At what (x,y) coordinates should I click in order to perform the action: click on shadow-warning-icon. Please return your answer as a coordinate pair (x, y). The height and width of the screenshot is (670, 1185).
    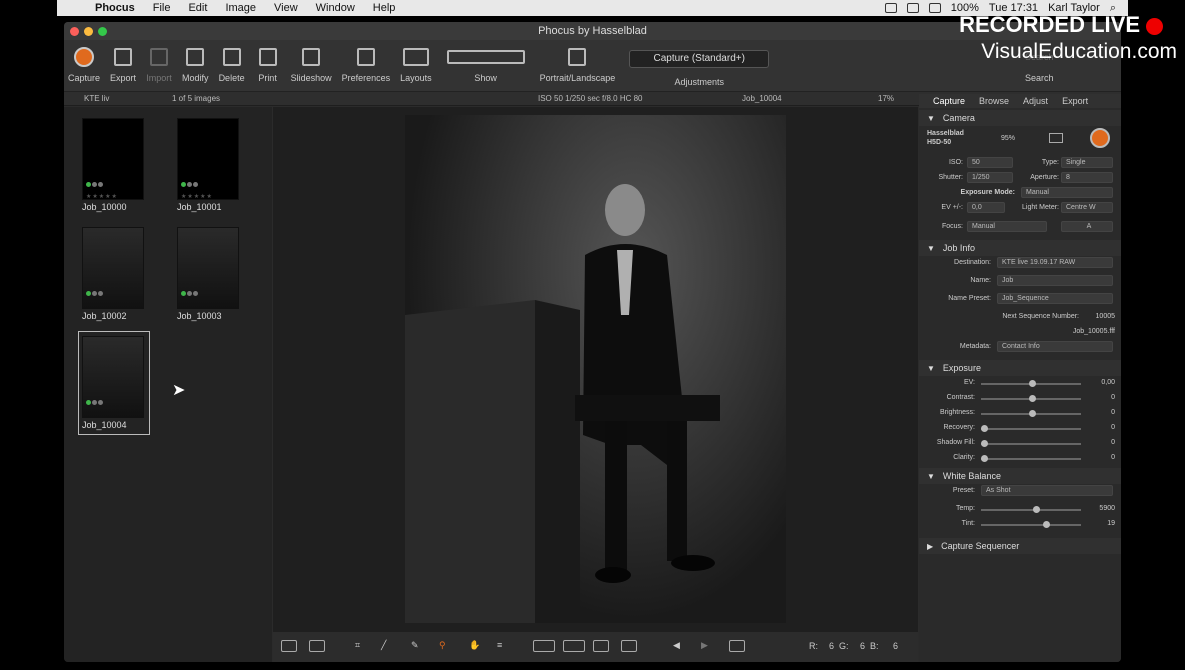
    Looking at the image, I should click on (544, 646).